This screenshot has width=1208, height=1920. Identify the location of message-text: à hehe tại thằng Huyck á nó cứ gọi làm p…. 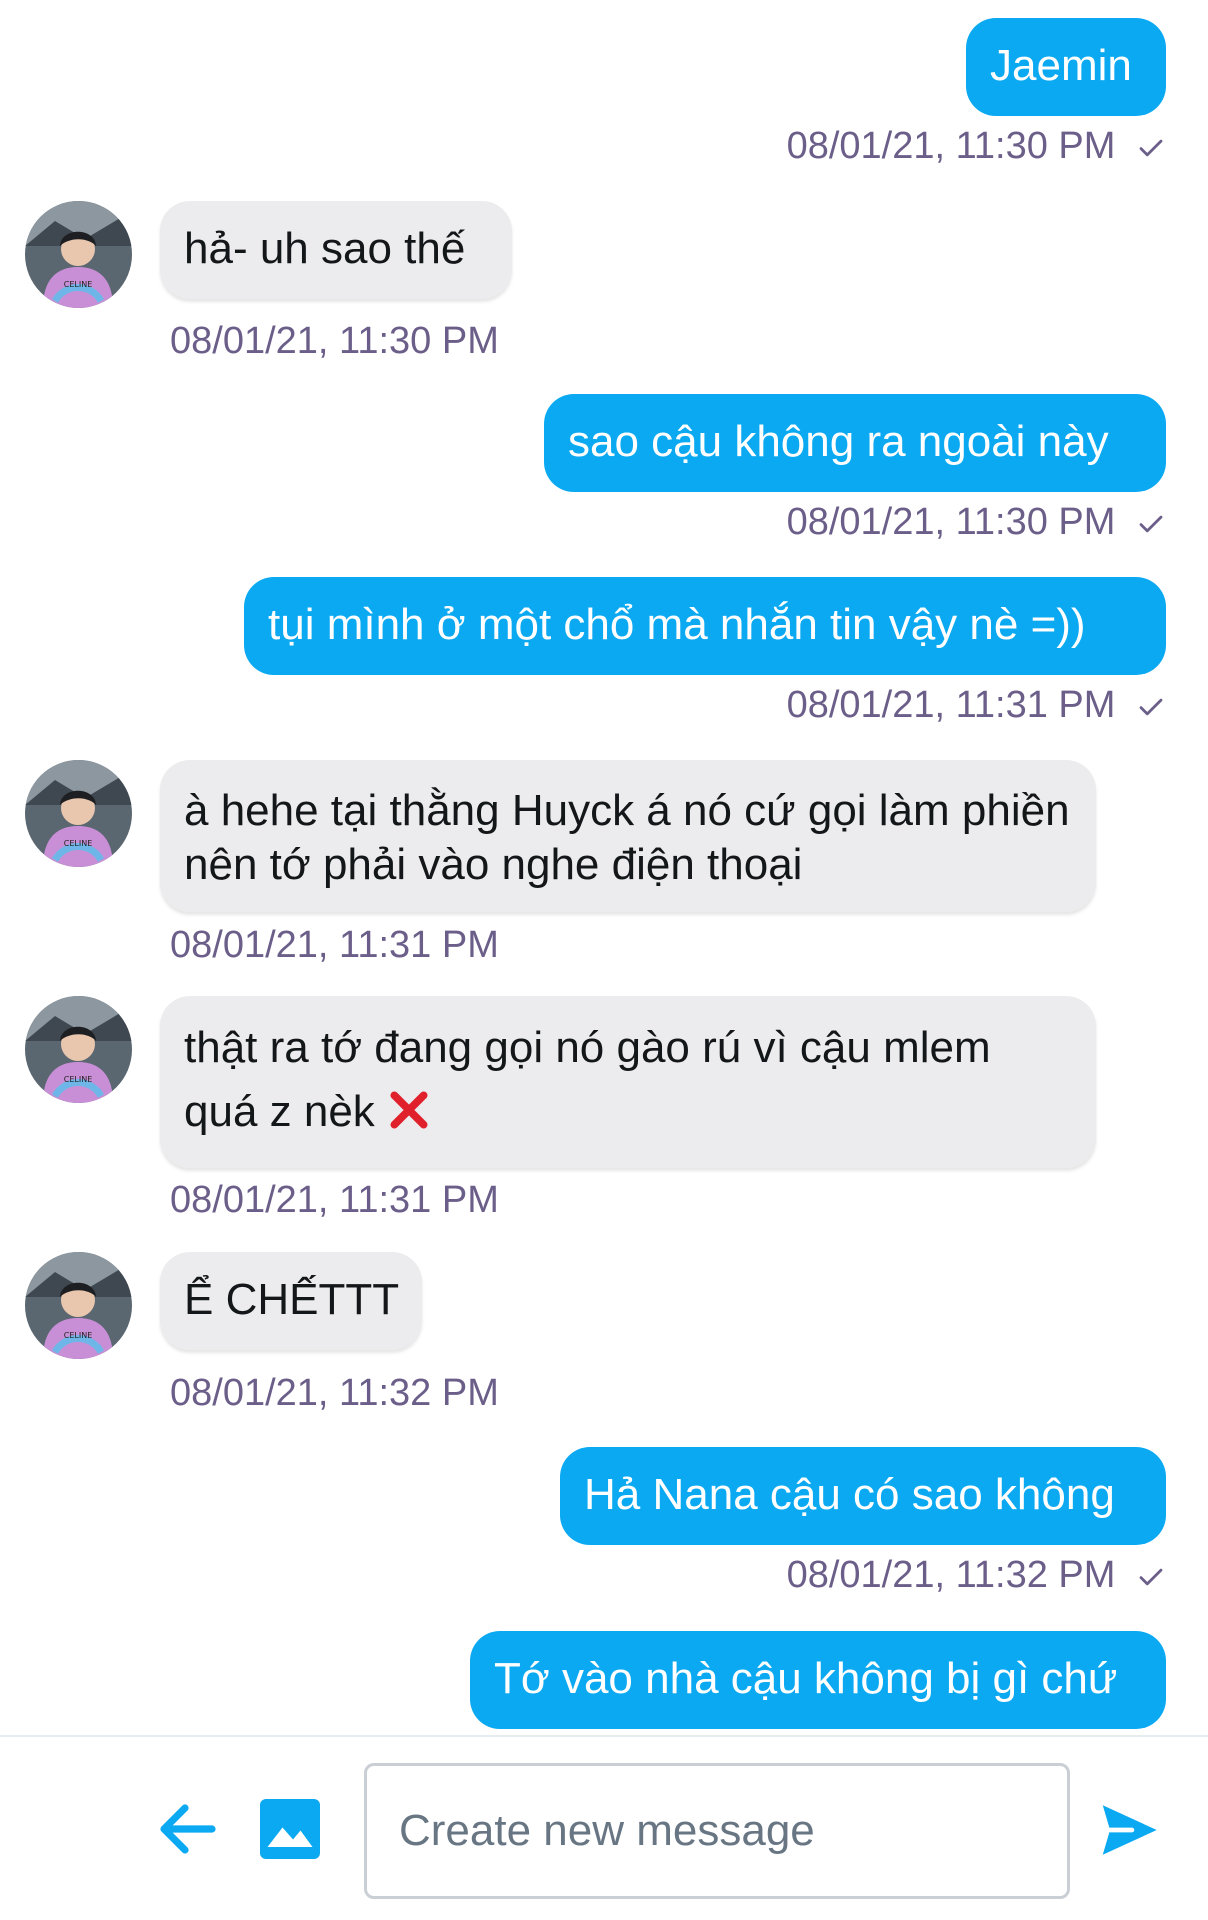
(627, 837).